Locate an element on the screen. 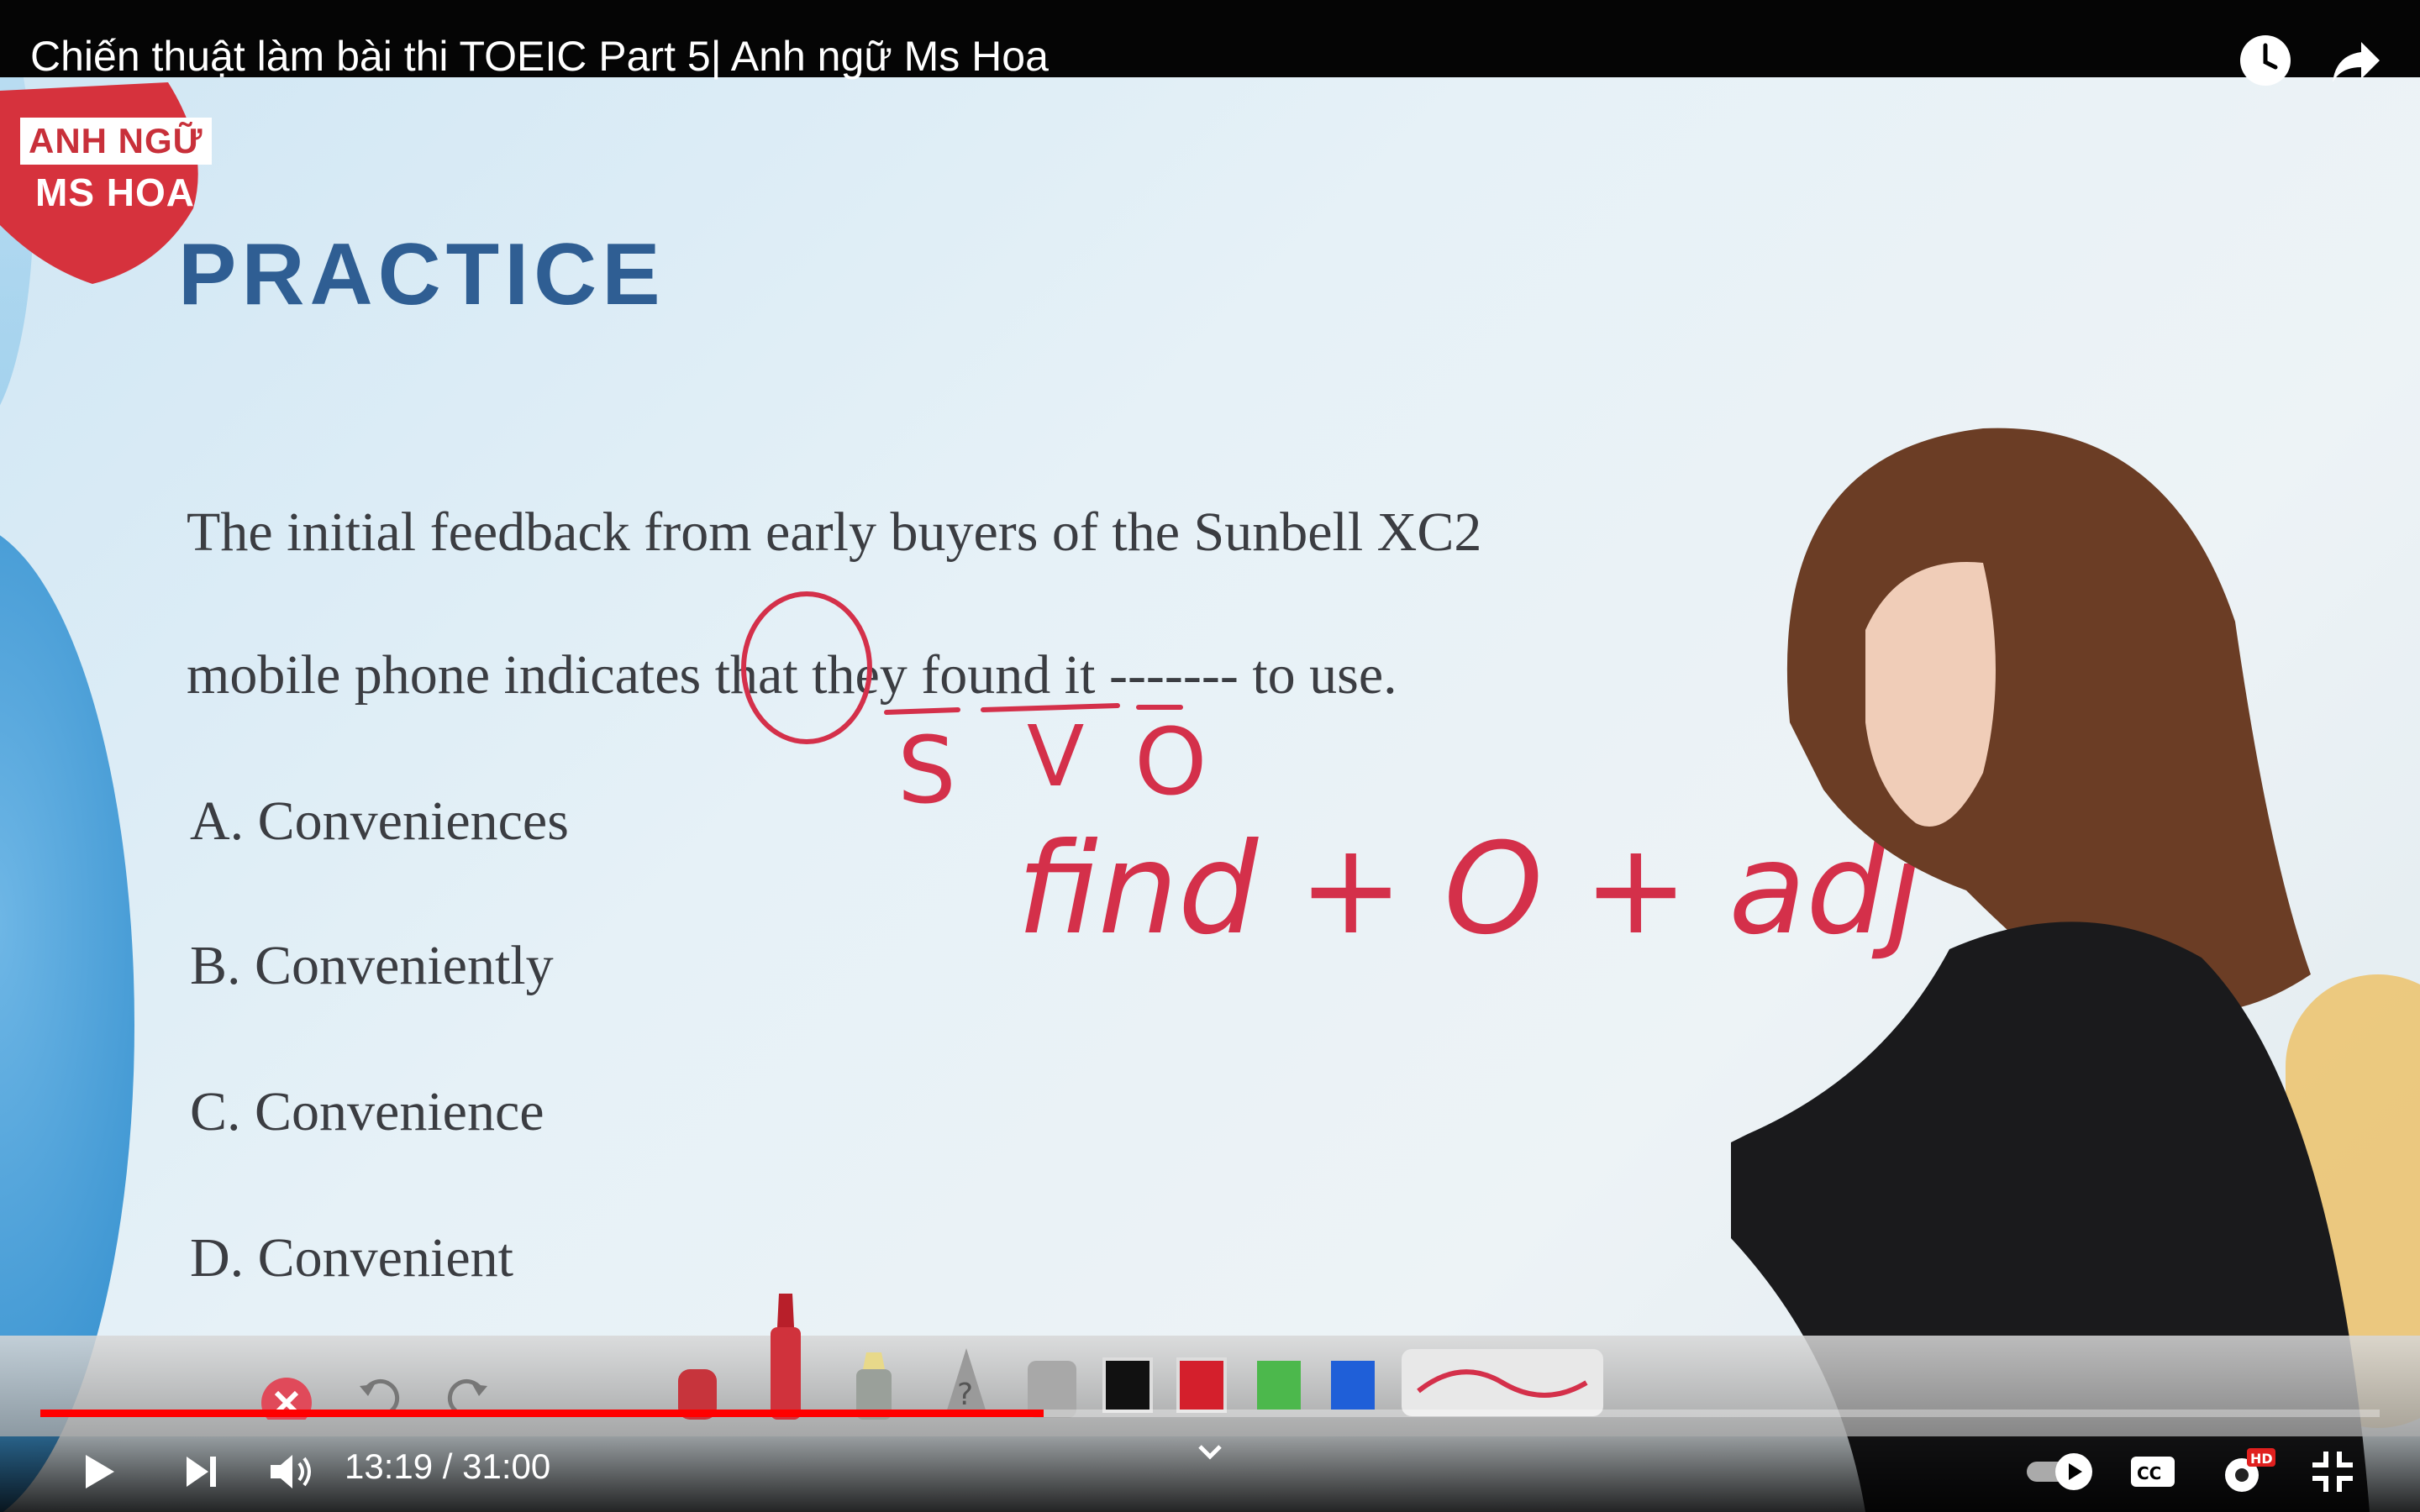  settings-icon: HD is located at coordinates (2245, 1471).